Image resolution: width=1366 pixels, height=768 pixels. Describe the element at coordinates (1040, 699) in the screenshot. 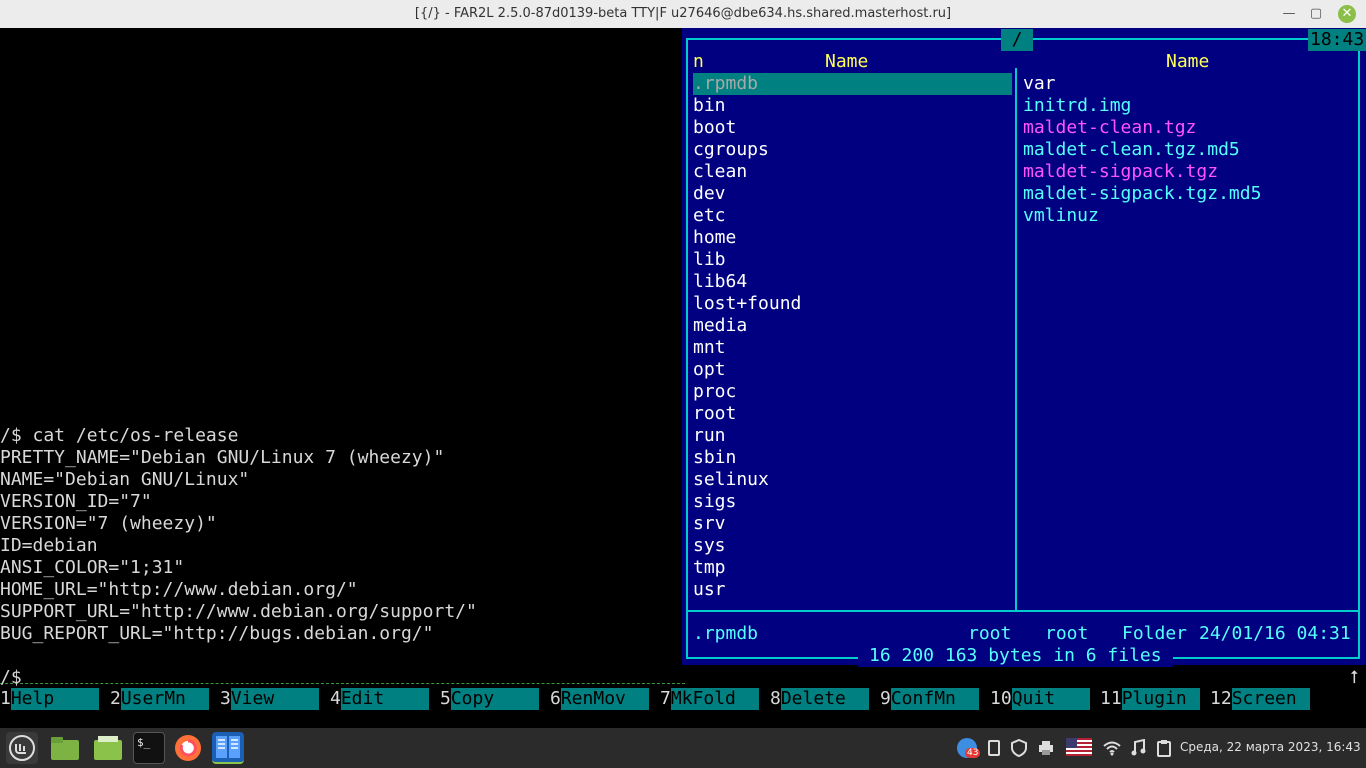

I see `fkey-quit: 10Quit` at that location.